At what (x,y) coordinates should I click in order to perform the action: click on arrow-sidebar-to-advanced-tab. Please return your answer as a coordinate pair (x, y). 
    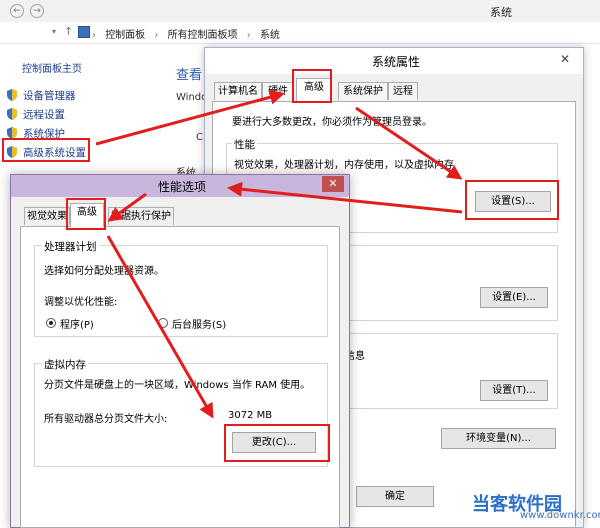
    Looking at the image, I should click on (190, 117).